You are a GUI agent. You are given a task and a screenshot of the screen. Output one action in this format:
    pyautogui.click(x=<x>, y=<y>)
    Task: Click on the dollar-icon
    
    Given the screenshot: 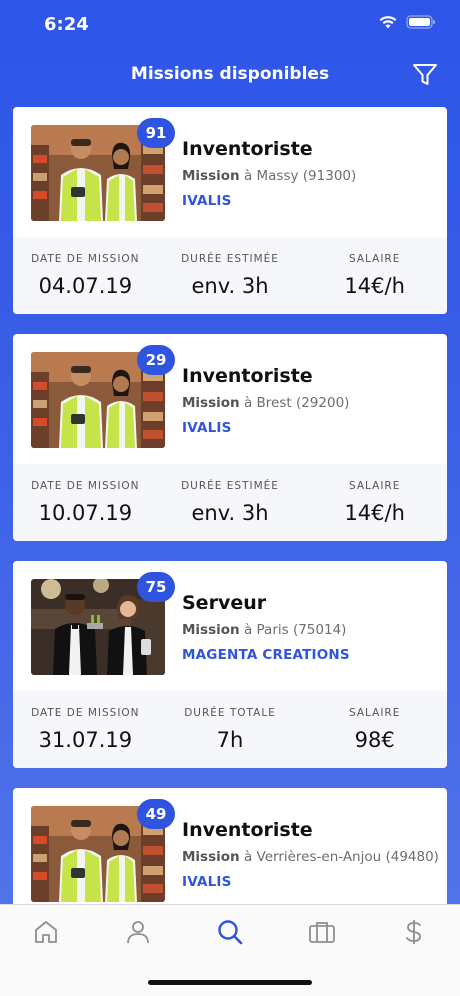 What is the action you would take?
    pyautogui.click(x=413, y=932)
    